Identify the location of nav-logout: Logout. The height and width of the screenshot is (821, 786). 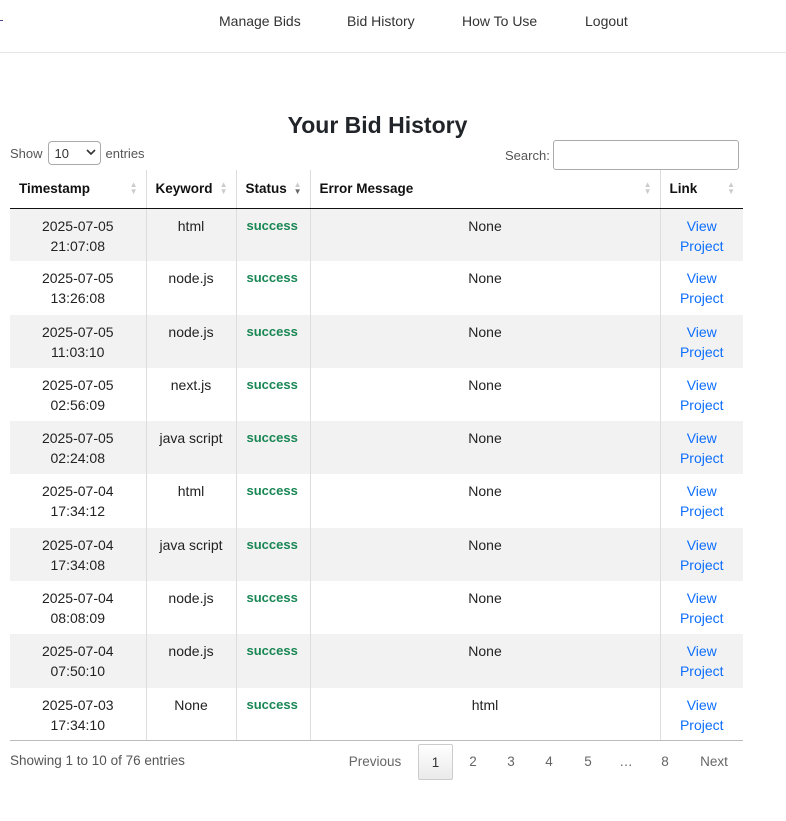
(606, 21).